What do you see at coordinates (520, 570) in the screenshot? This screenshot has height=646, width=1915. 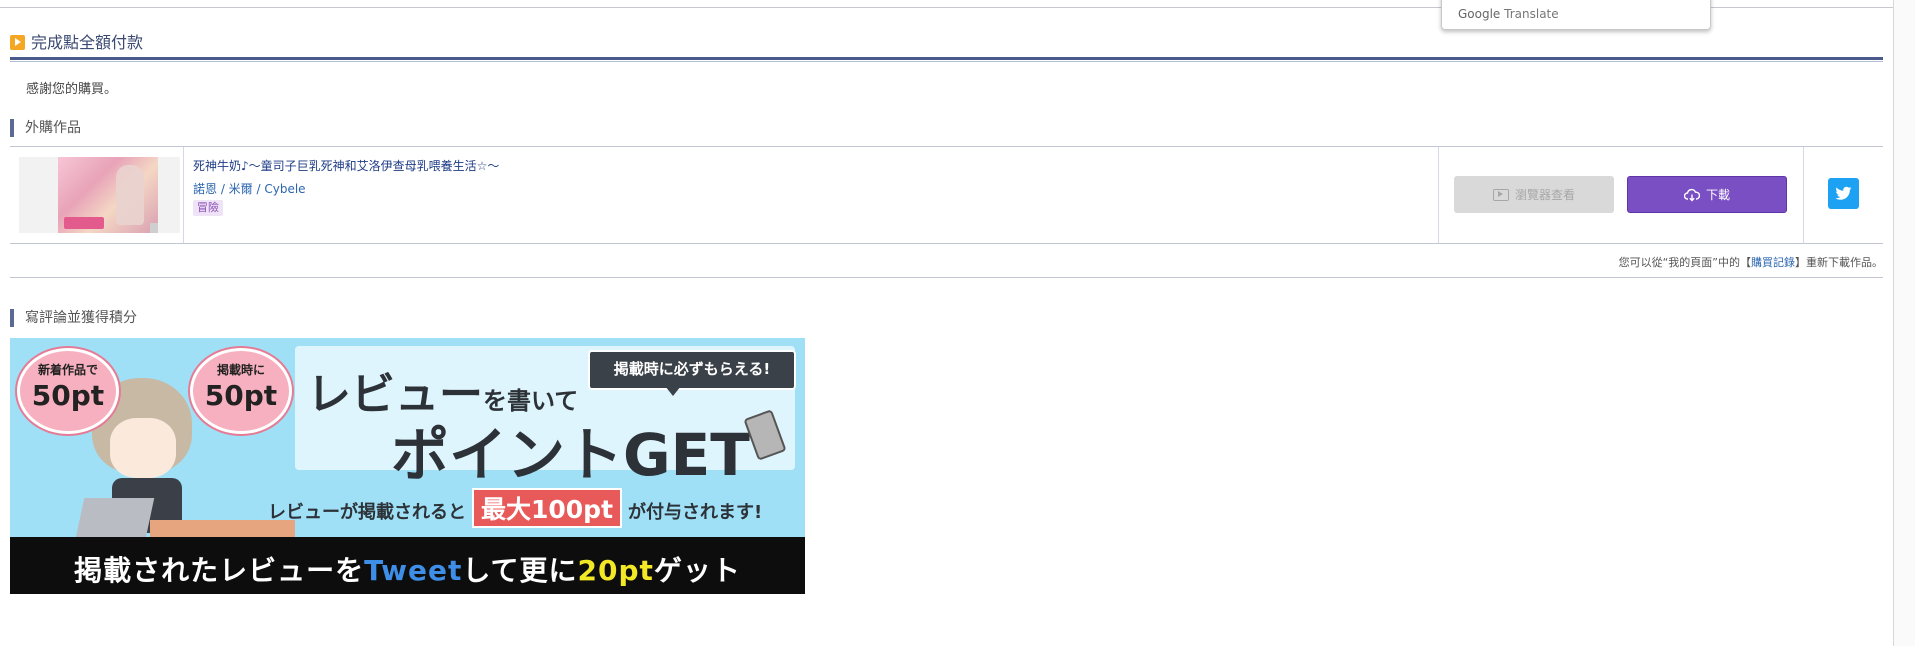 I see `tweet-mid: して更に` at bounding box center [520, 570].